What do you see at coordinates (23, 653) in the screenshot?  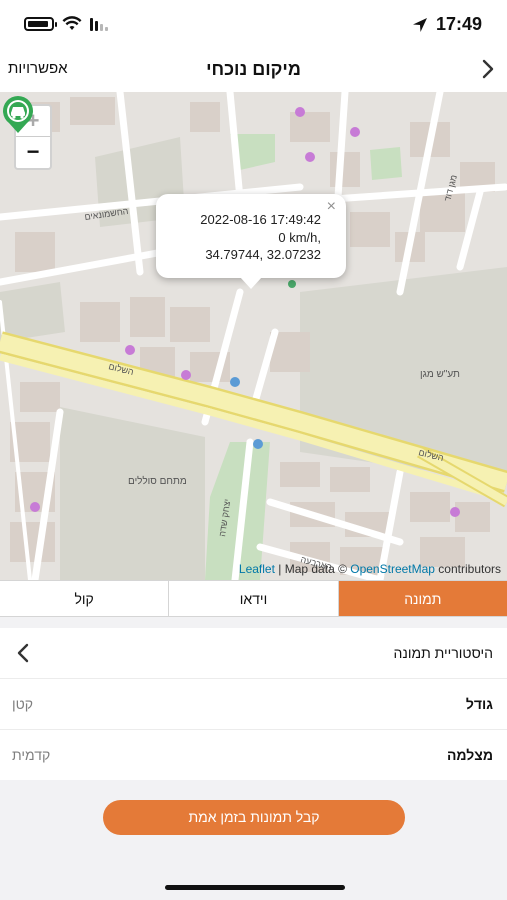 I see `chevron-left-icon` at bounding box center [23, 653].